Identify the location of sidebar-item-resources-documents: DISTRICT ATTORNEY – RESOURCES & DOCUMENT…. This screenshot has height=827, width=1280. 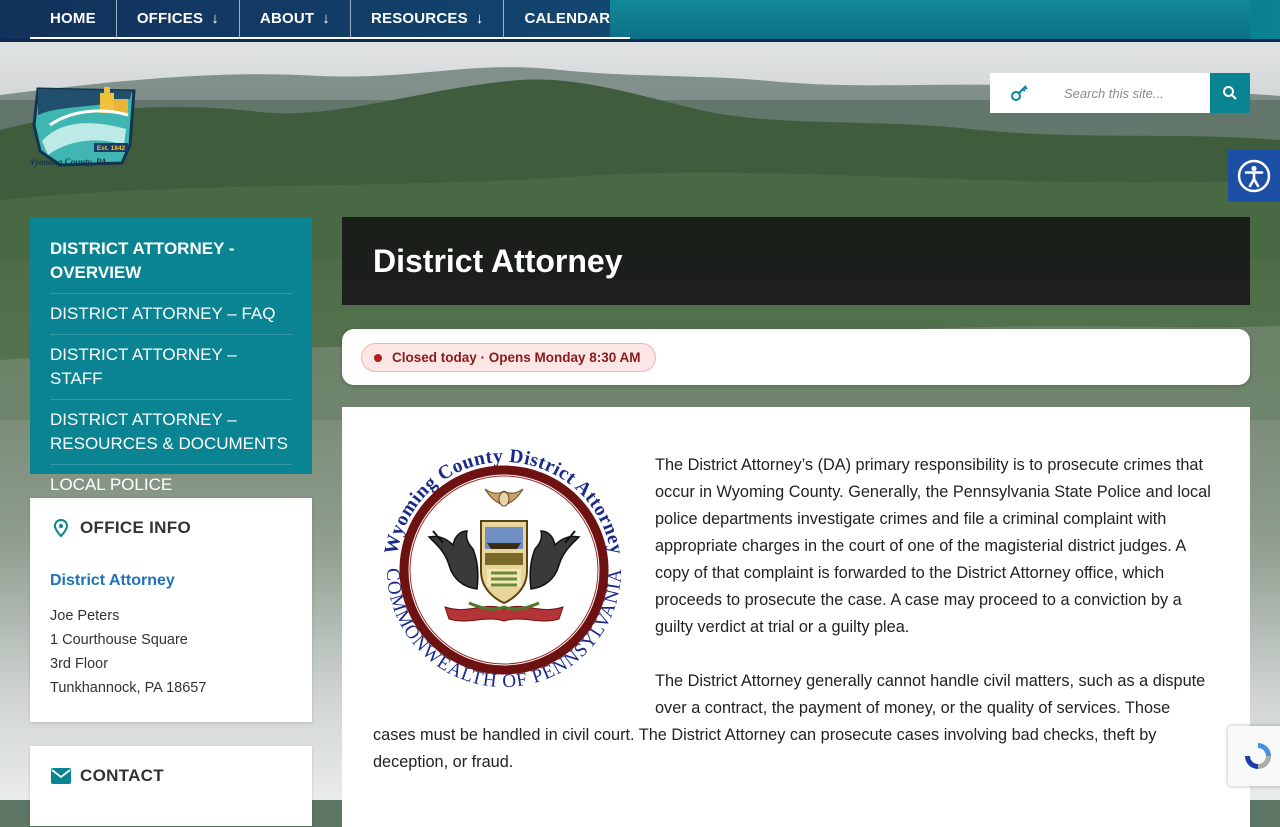
(171, 432).